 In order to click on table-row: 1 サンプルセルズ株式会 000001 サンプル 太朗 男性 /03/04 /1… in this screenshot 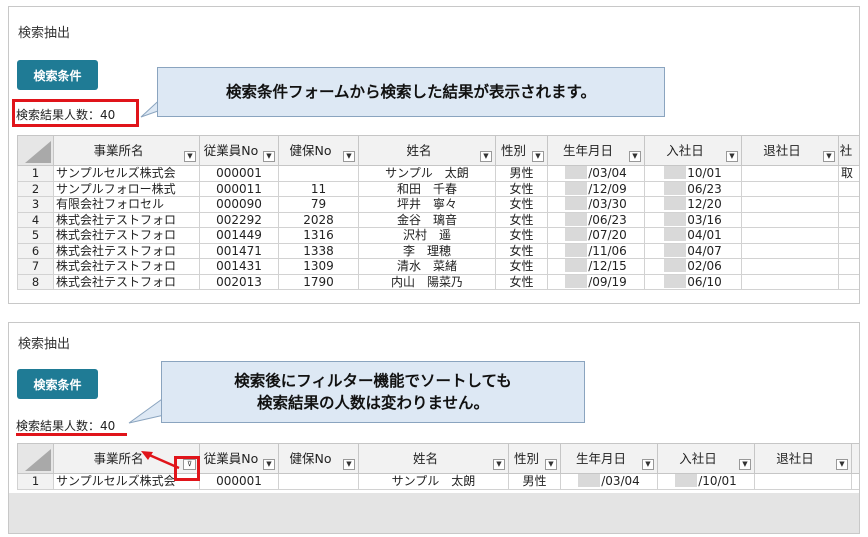, I will do `click(438, 481)`.